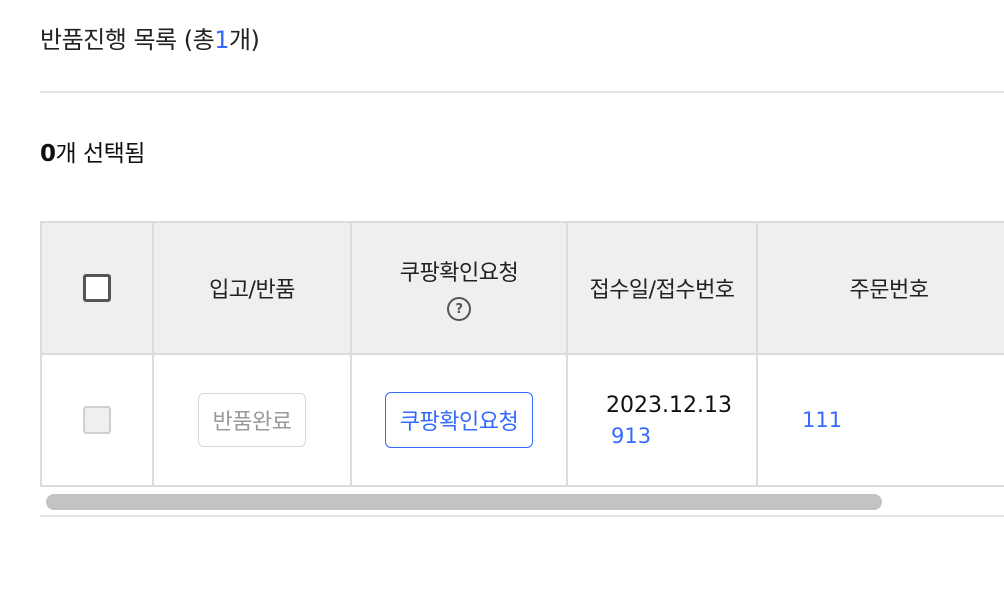  I want to click on selection-status: 0개 선택됨, so click(92, 151).